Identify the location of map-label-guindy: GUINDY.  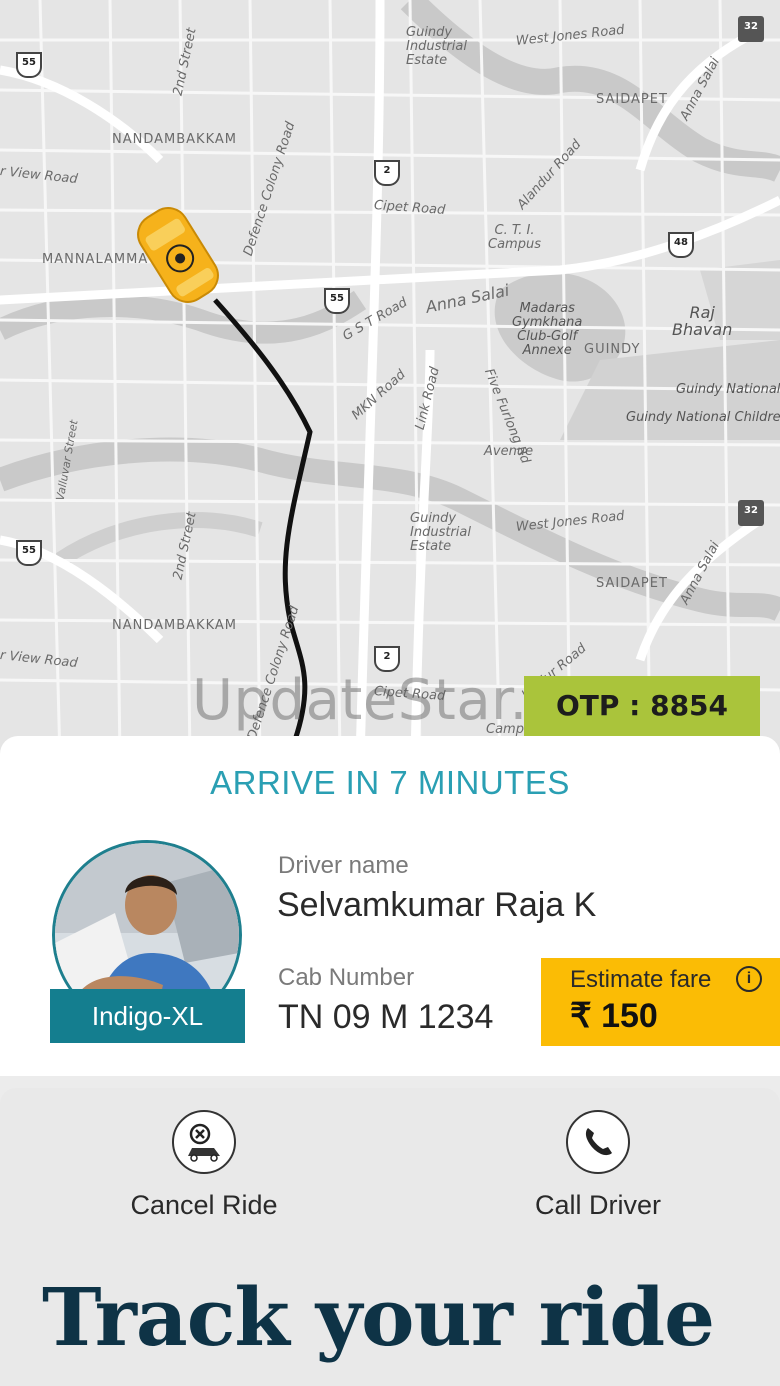
(612, 349).